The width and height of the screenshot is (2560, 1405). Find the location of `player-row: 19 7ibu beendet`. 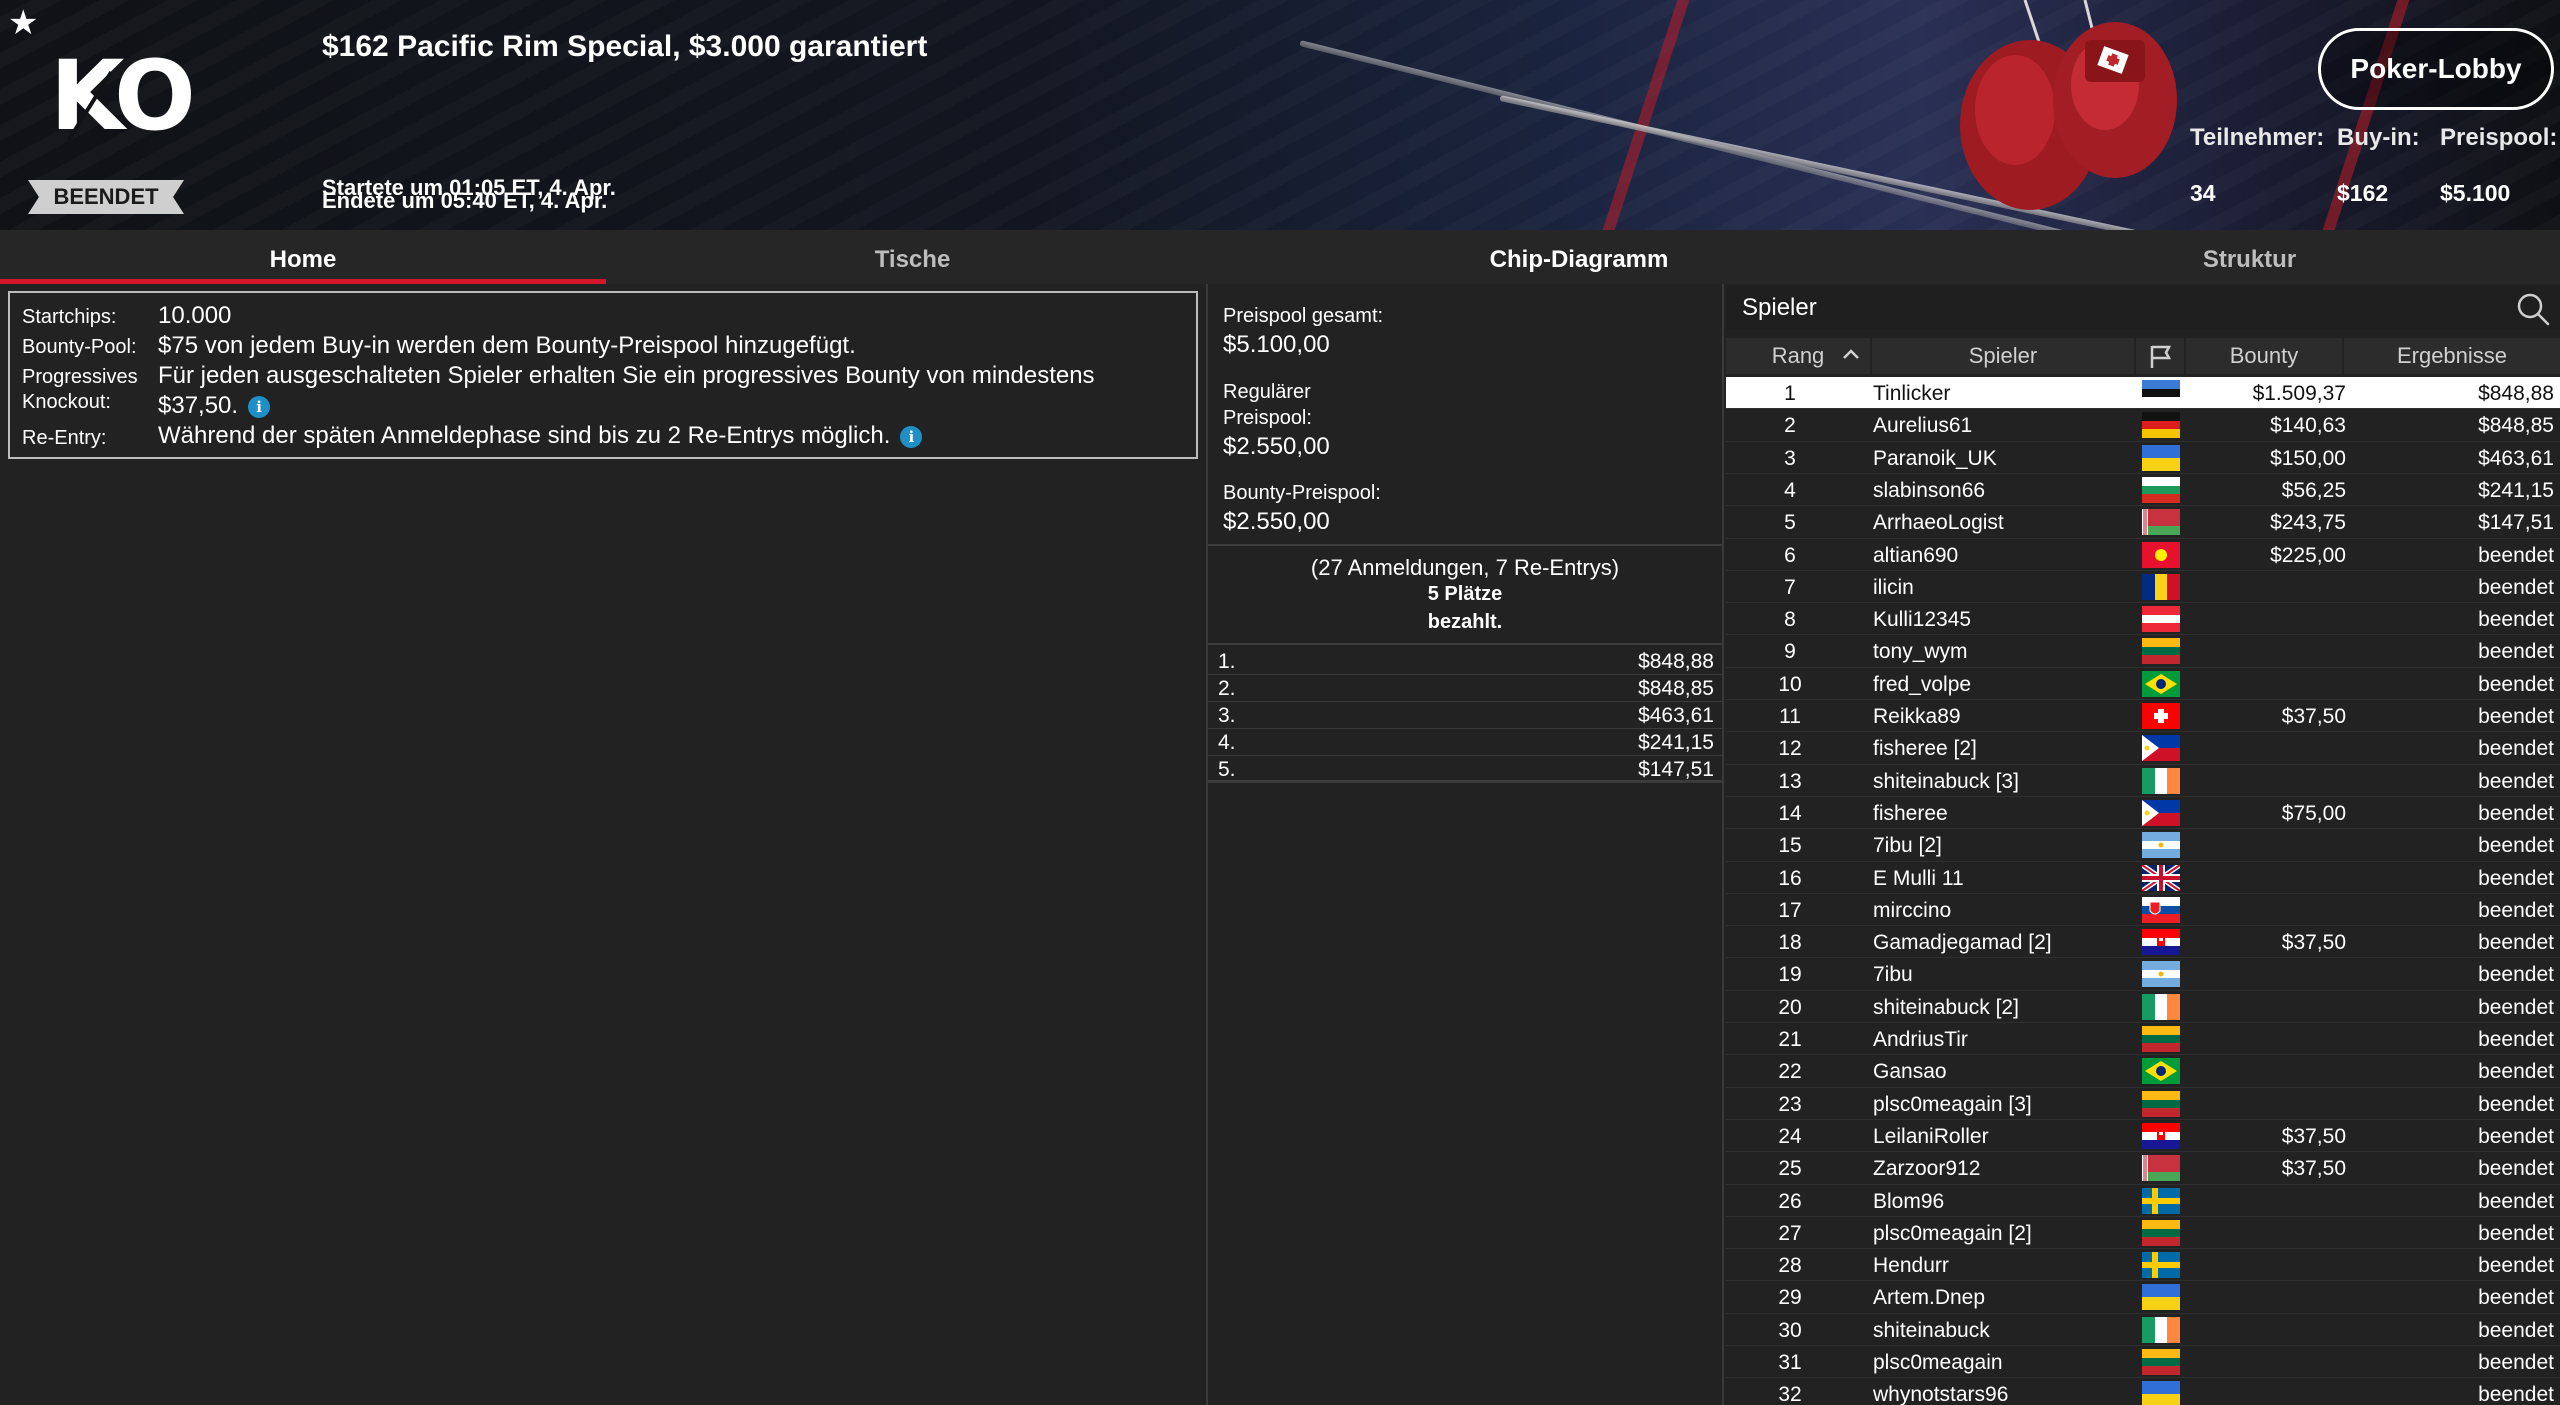

player-row: 19 7ibu beendet is located at coordinates (2143, 974).